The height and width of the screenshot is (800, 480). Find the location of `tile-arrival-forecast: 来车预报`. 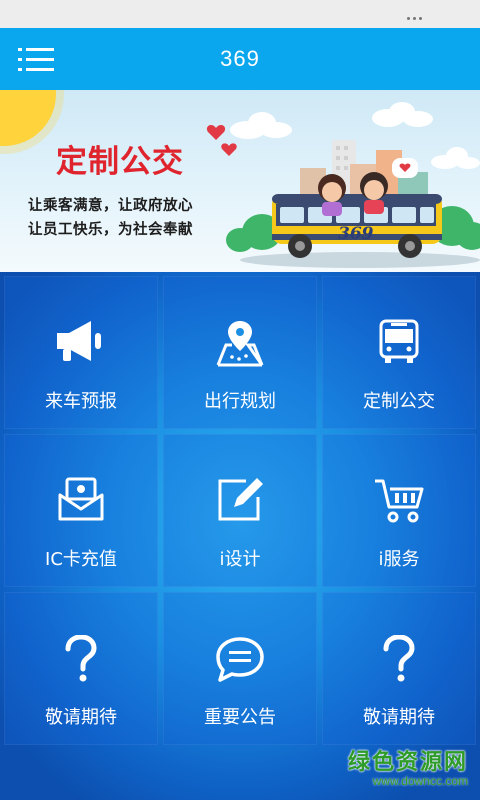

tile-arrival-forecast: 来车预报 is located at coordinates (81, 352).